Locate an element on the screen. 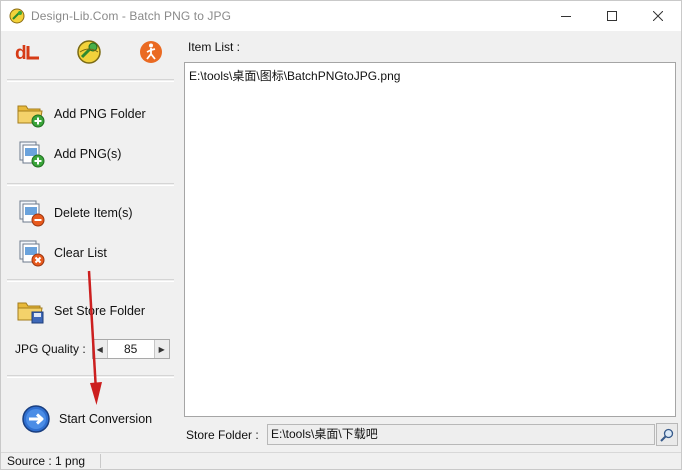 This screenshot has height=470, width=682. close-icon is located at coordinates (658, 16).